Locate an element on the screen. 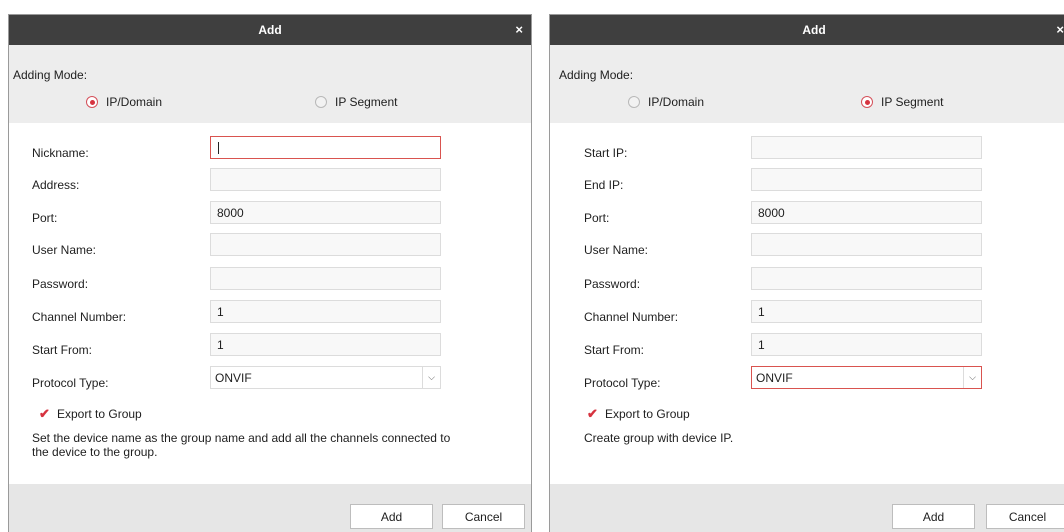  nickname-input is located at coordinates (325, 147).